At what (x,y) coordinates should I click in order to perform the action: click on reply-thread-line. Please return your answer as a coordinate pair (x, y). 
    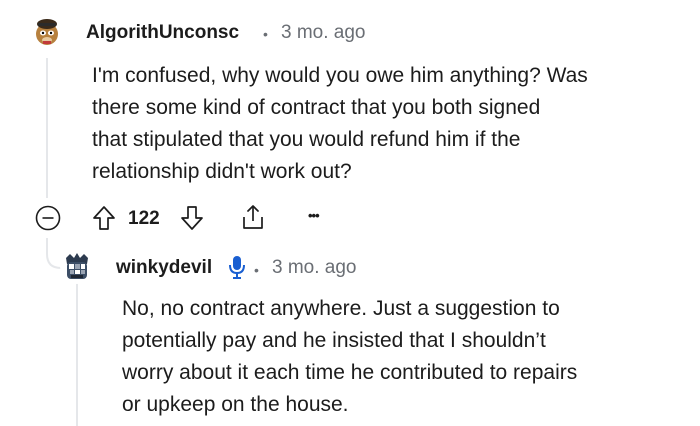
    Looking at the image, I should click on (77, 354).